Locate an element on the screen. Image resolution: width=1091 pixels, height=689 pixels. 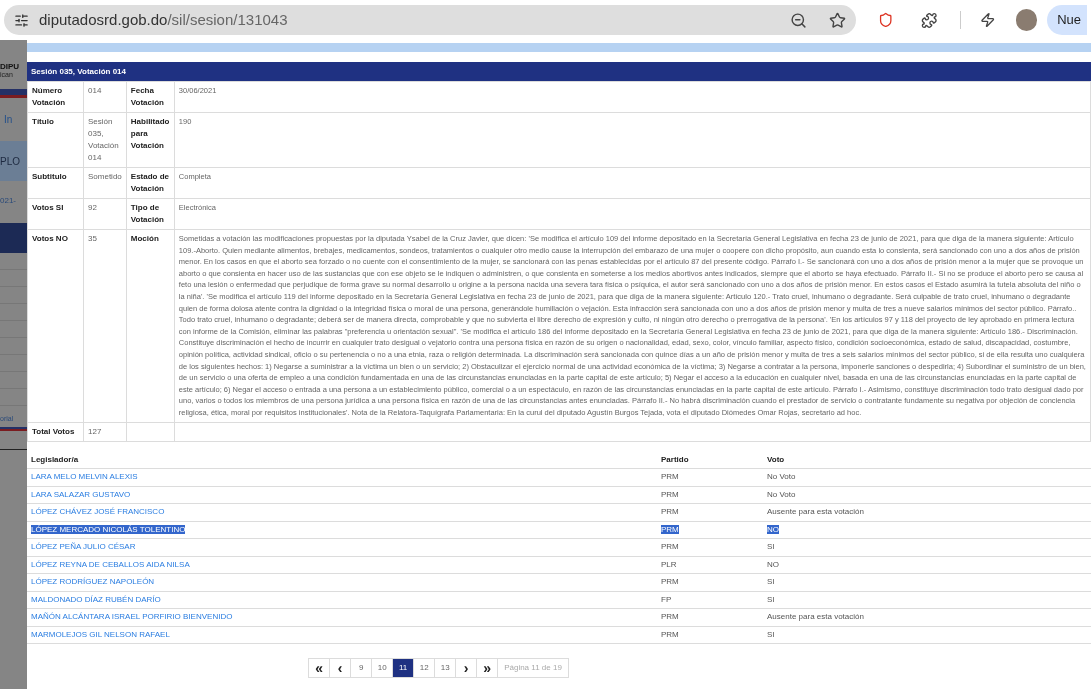
avatar is located at coordinates (1026, 20).